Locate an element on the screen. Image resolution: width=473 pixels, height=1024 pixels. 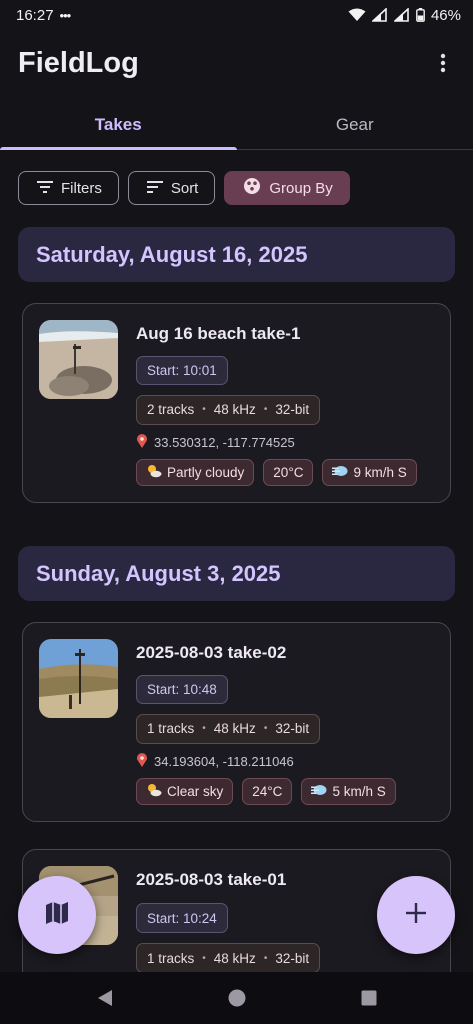
start-time-badge: Start: 10:48 is located at coordinates (182, 690).